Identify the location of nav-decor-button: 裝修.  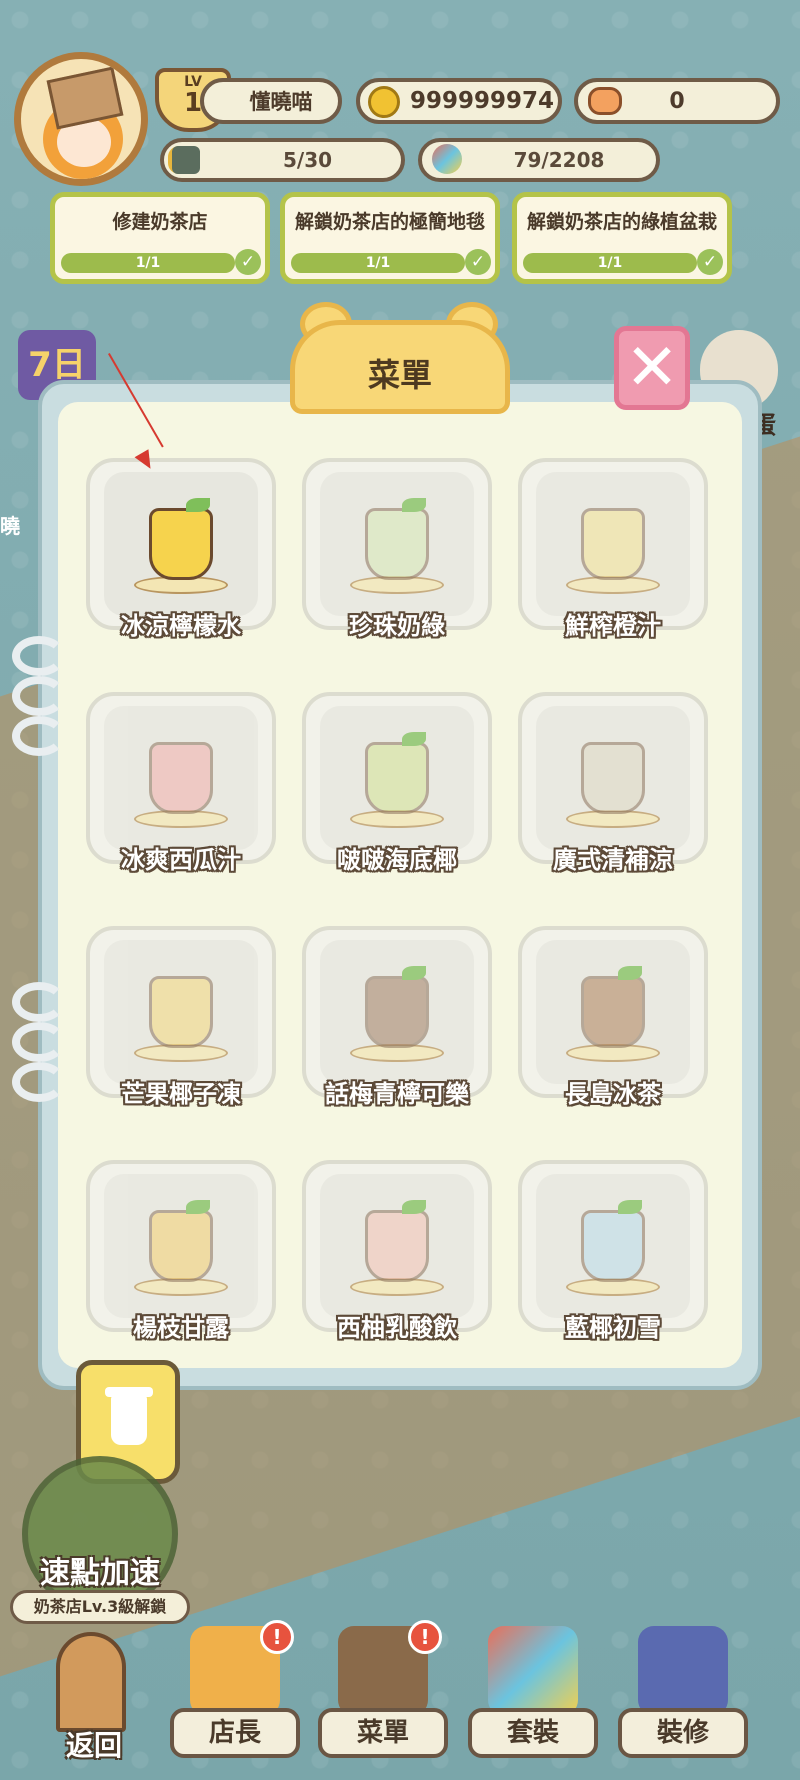
(683, 1690).